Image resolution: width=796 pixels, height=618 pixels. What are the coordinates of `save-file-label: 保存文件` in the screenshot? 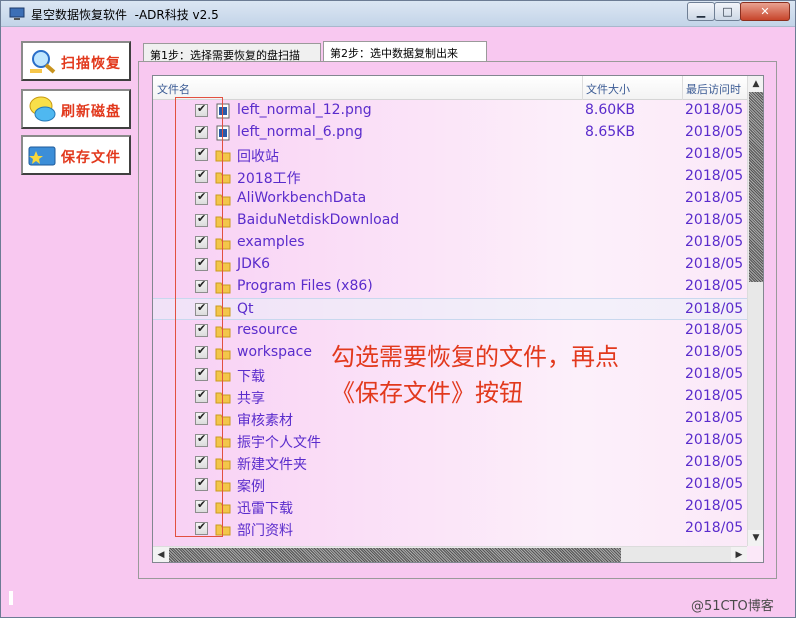 It's located at (91, 158).